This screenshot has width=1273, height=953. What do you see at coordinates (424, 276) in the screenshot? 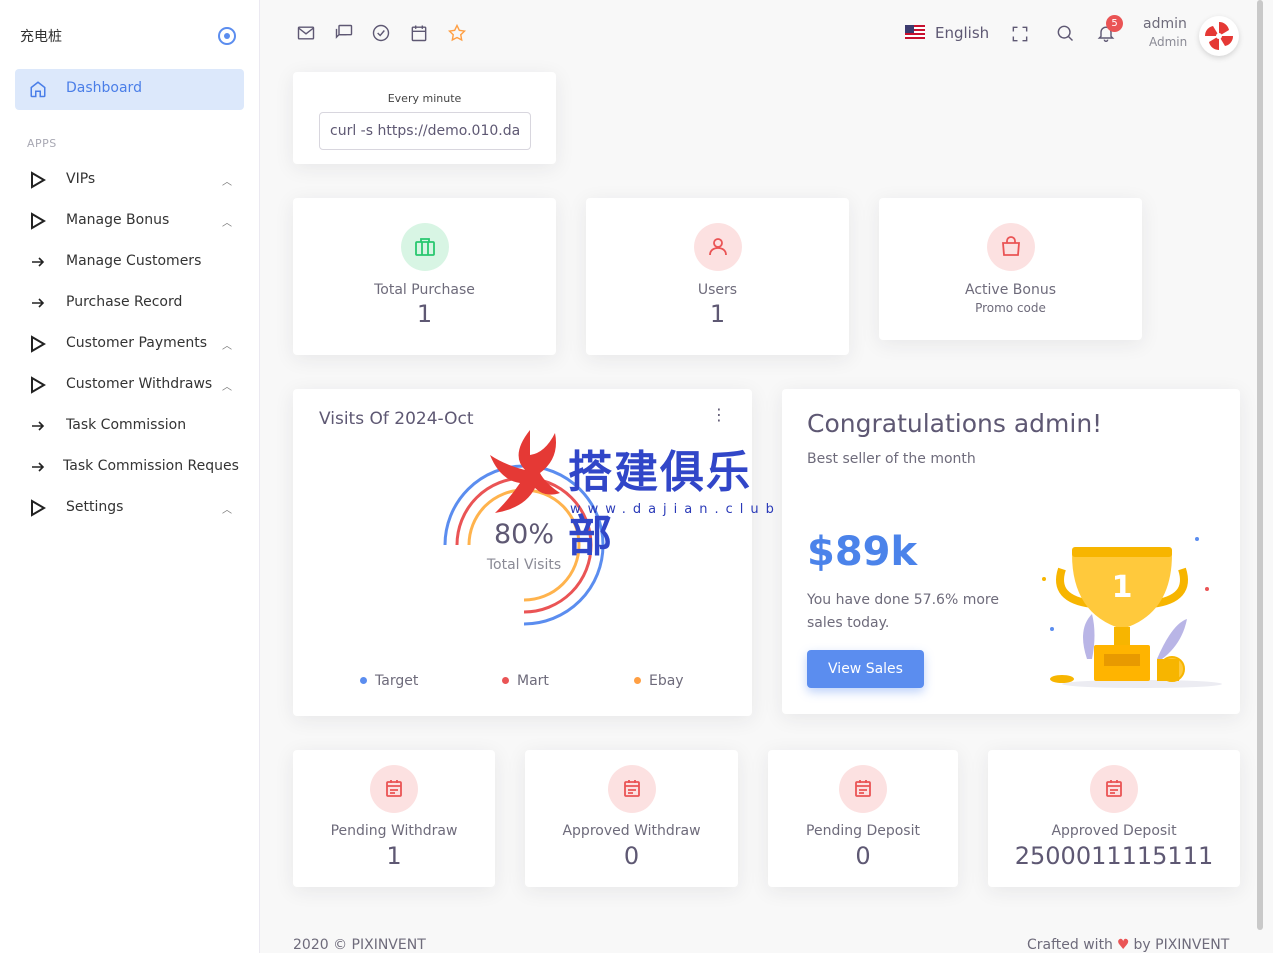
I see `stat-card-total-purchase: Total Purchase 1` at bounding box center [424, 276].